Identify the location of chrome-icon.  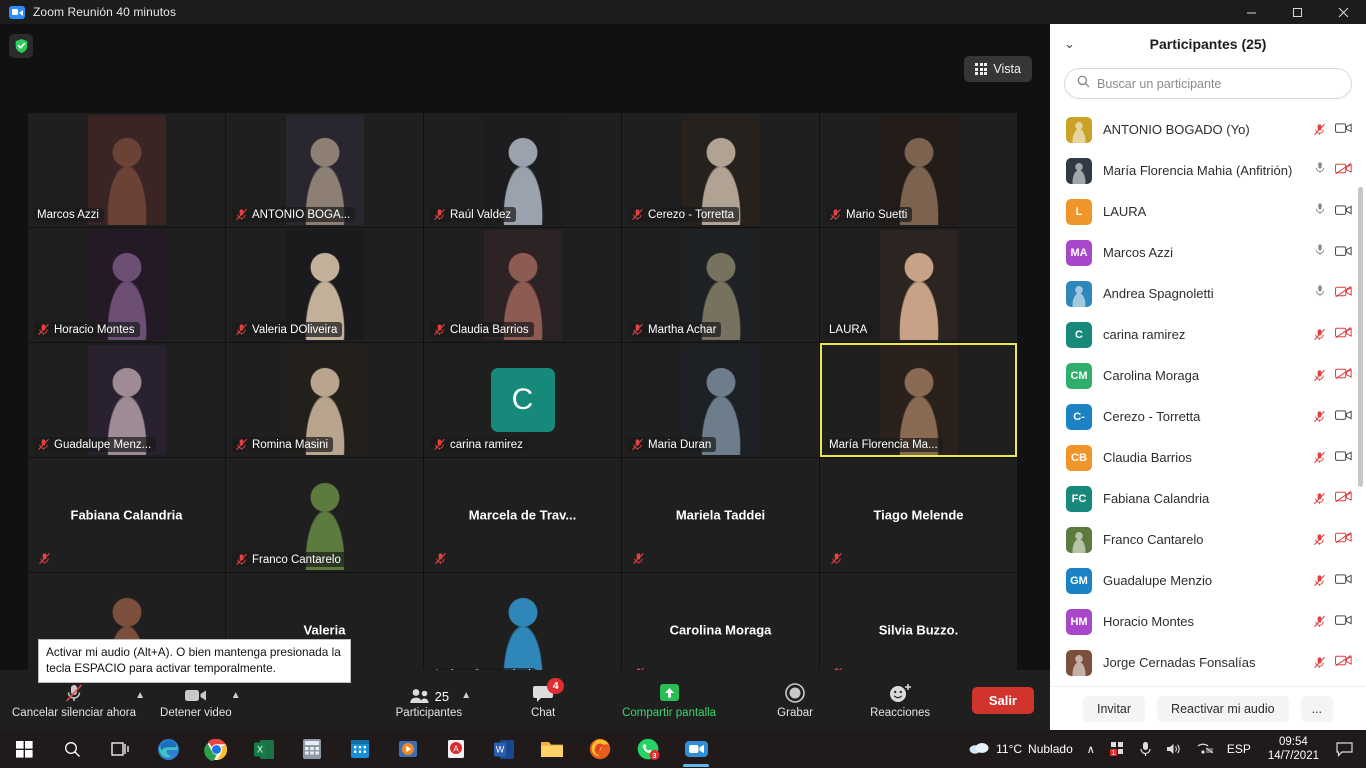
(216, 749).